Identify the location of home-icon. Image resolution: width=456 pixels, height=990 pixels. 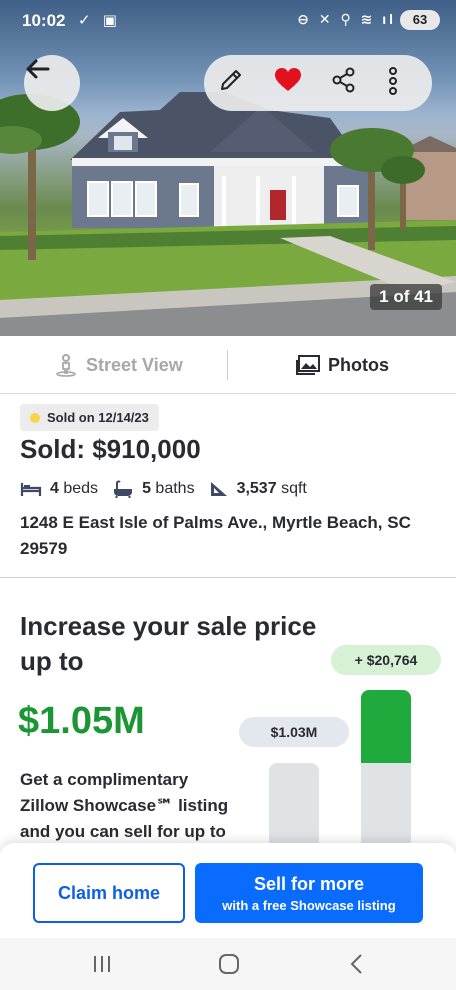
(229, 964).